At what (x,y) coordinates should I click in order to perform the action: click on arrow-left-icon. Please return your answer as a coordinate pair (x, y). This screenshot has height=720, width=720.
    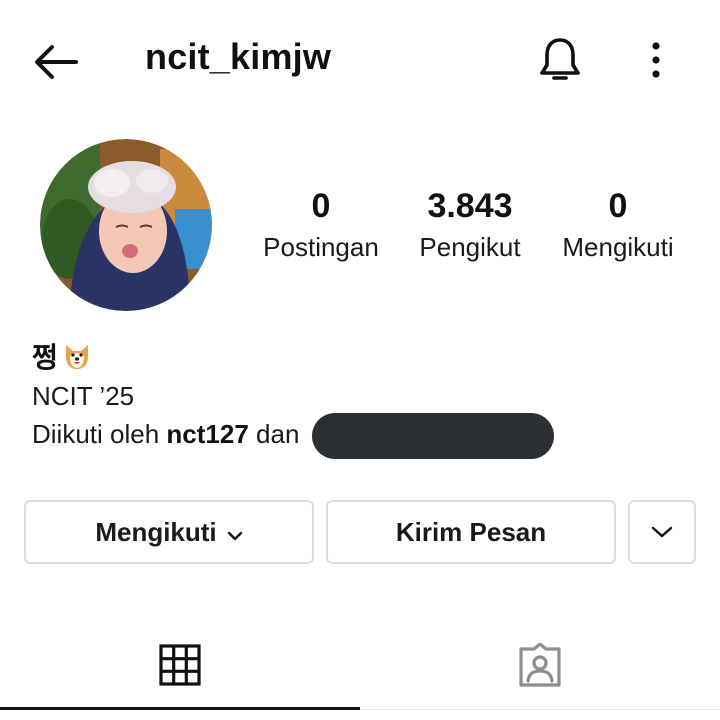
    Looking at the image, I should click on (56, 62).